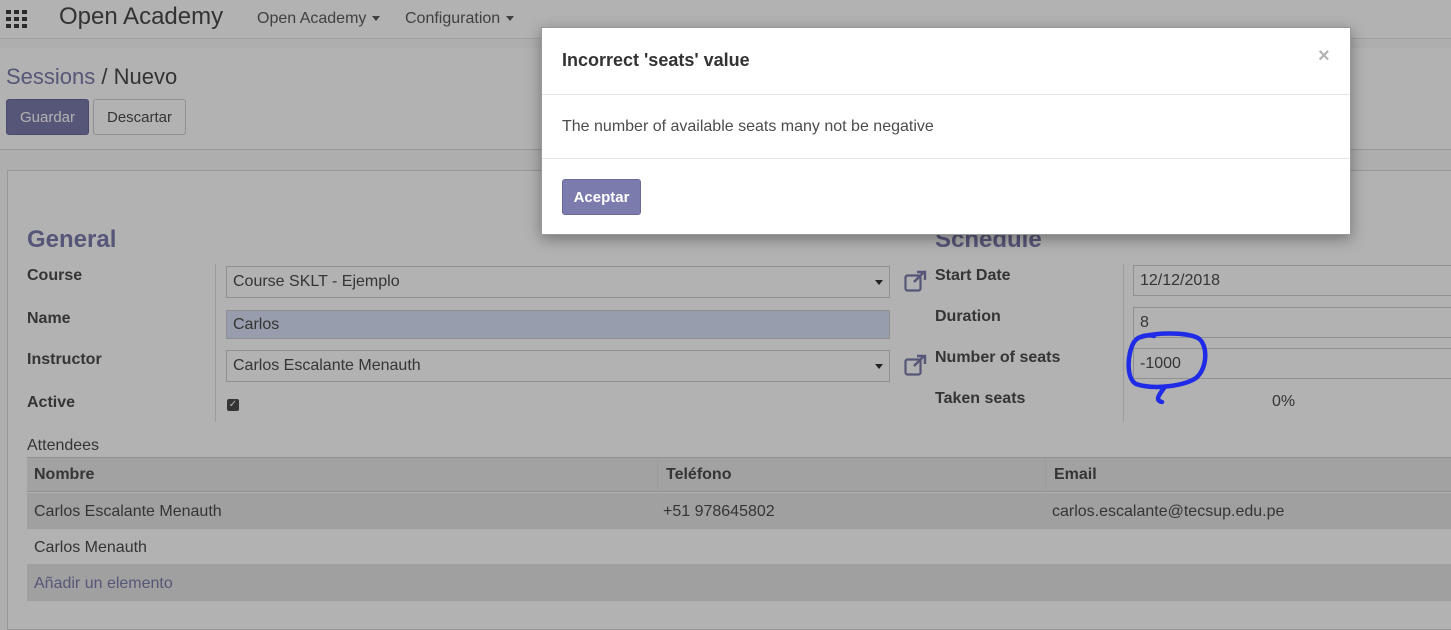 This screenshot has height=630, width=1451. Describe the element at coordinates (1167, 368) in the screenshot. I see `annotation-scribble` at that location.